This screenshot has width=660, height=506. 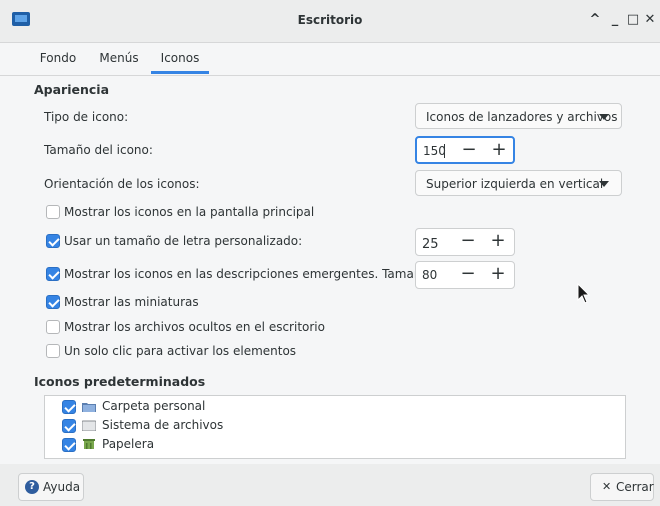 I want to click on tooltip-size-value: 80, so click(x=436, y=275).